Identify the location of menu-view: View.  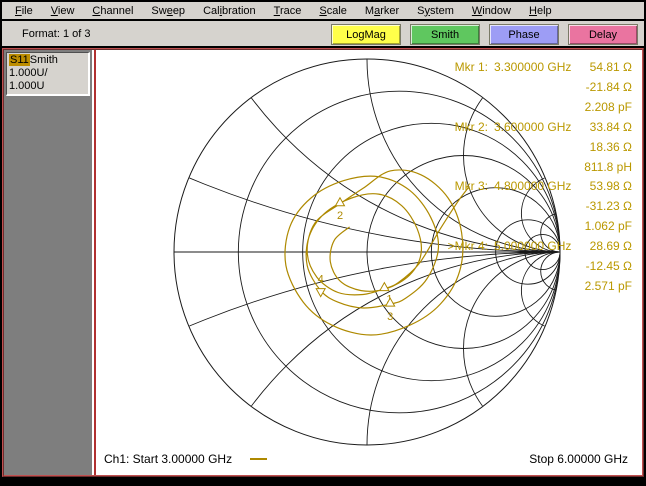
(63, 11).